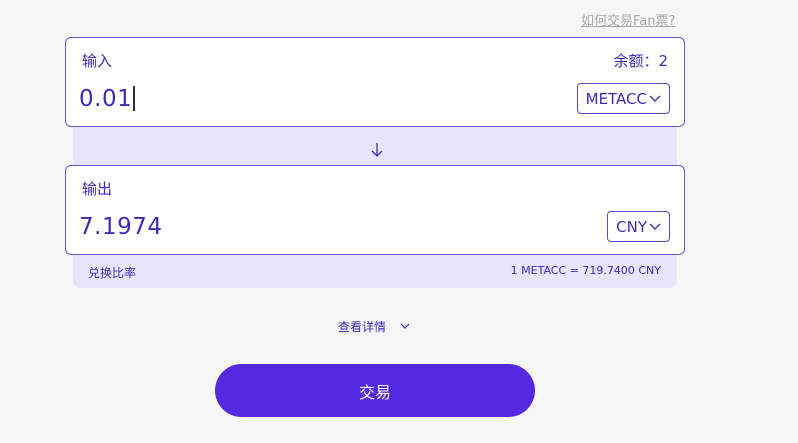  I want to click on arrow-down-icon, so click(377, 150).